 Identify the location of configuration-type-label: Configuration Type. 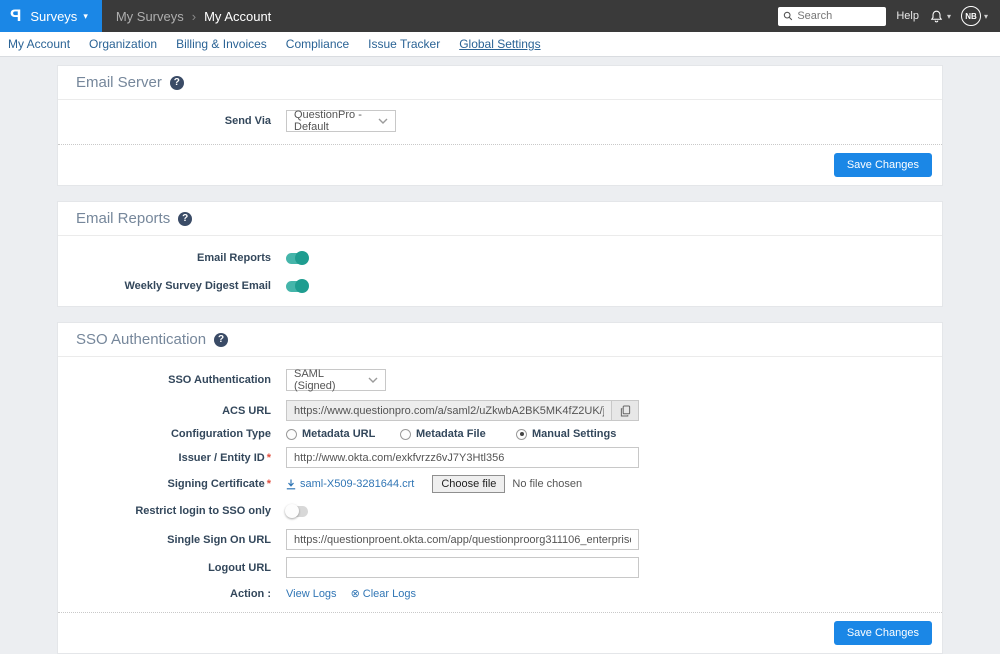
(220, 434).